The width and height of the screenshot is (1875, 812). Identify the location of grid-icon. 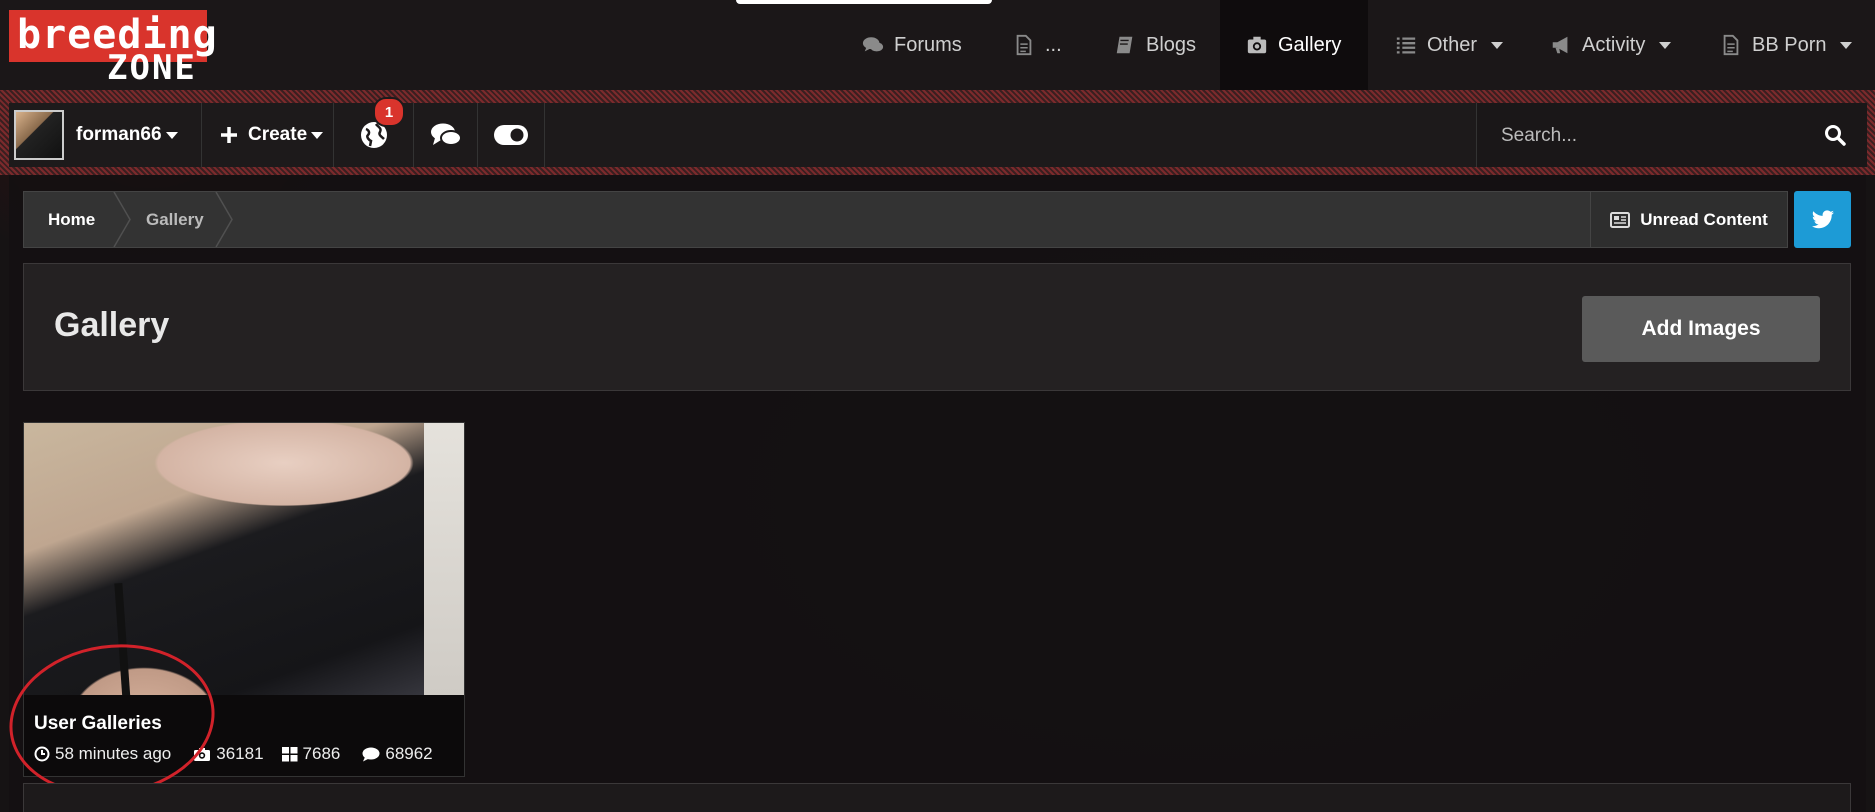
(289, 753).